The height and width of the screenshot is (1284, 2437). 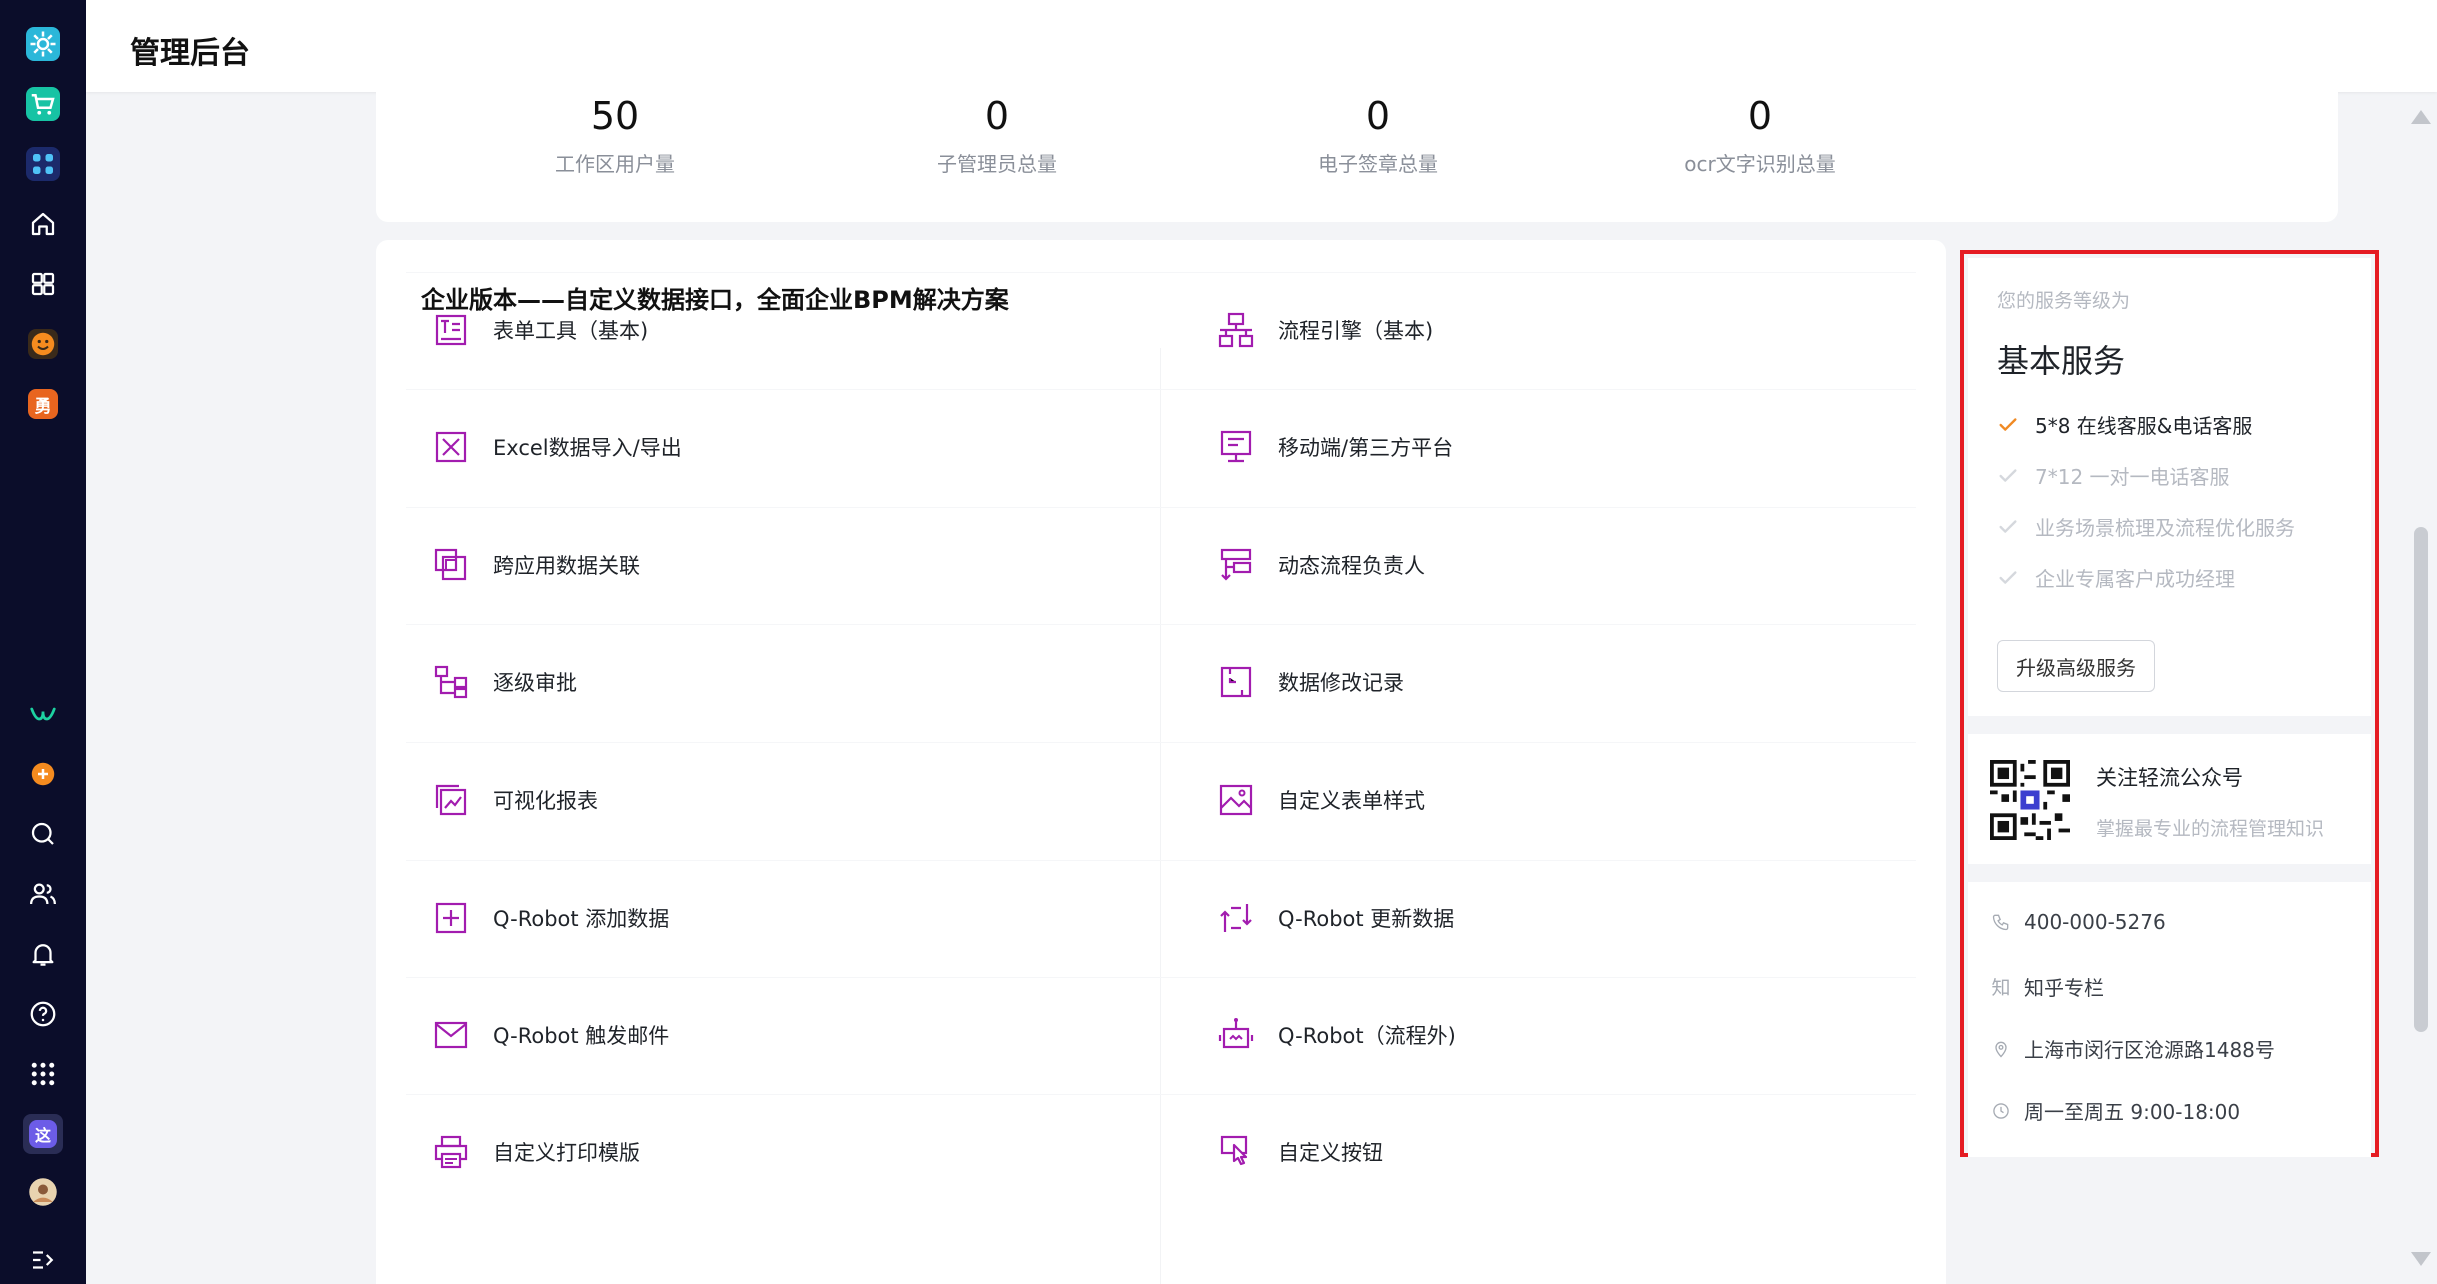 I want to click on wechat-follow-card: 关注轻流公众号 掌握最专业的流程管理知识, so click(x=2169, y=799).